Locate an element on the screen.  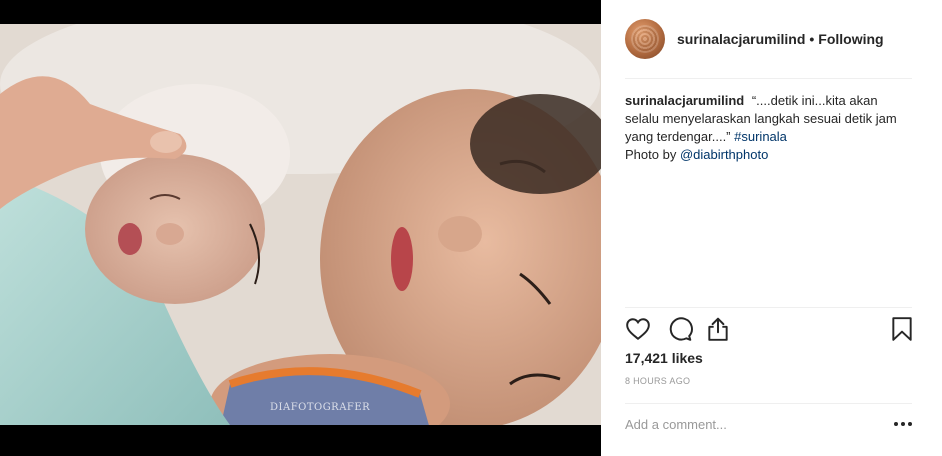
post-timestamp: 8 HOURS AGO is located at coordinates (657, 381).